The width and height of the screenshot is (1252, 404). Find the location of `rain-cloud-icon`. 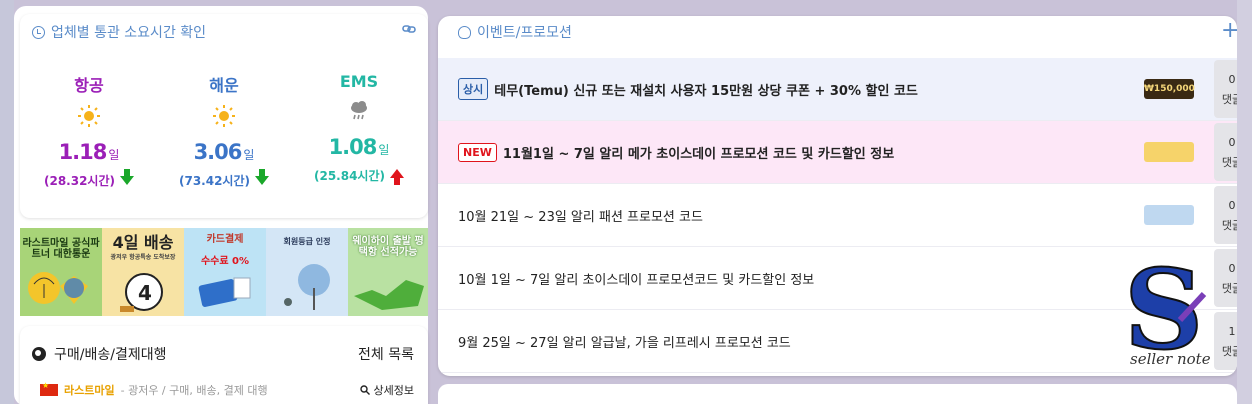

rain-cloud-icon is located at coordinates (359, 113).